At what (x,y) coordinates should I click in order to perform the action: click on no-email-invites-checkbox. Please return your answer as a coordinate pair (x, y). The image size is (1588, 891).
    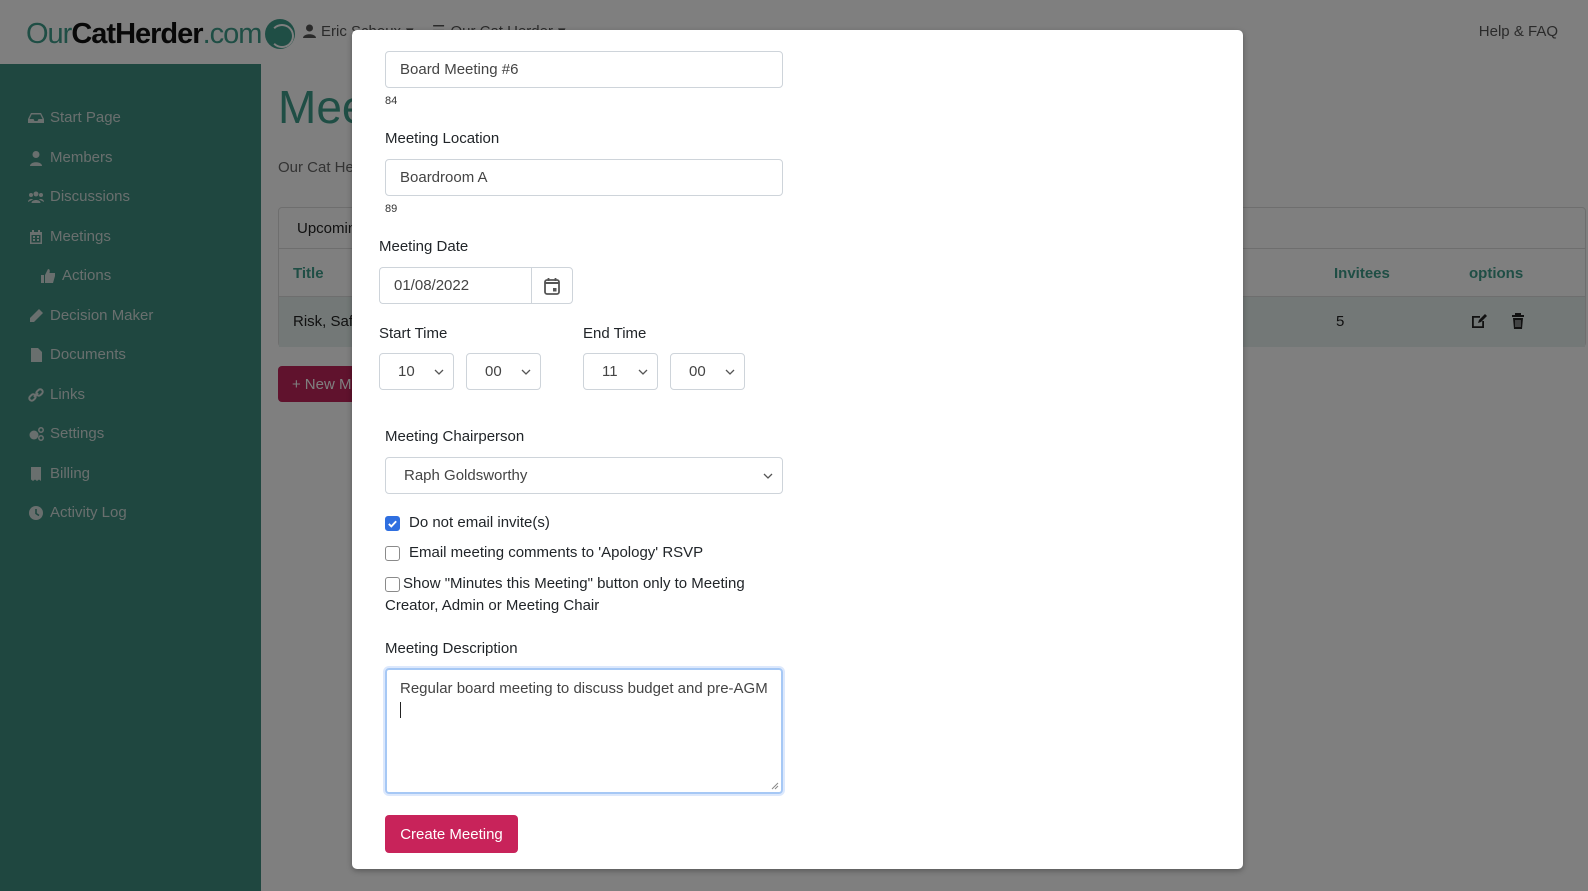
    Looking at the image, I should click on (392, 523).